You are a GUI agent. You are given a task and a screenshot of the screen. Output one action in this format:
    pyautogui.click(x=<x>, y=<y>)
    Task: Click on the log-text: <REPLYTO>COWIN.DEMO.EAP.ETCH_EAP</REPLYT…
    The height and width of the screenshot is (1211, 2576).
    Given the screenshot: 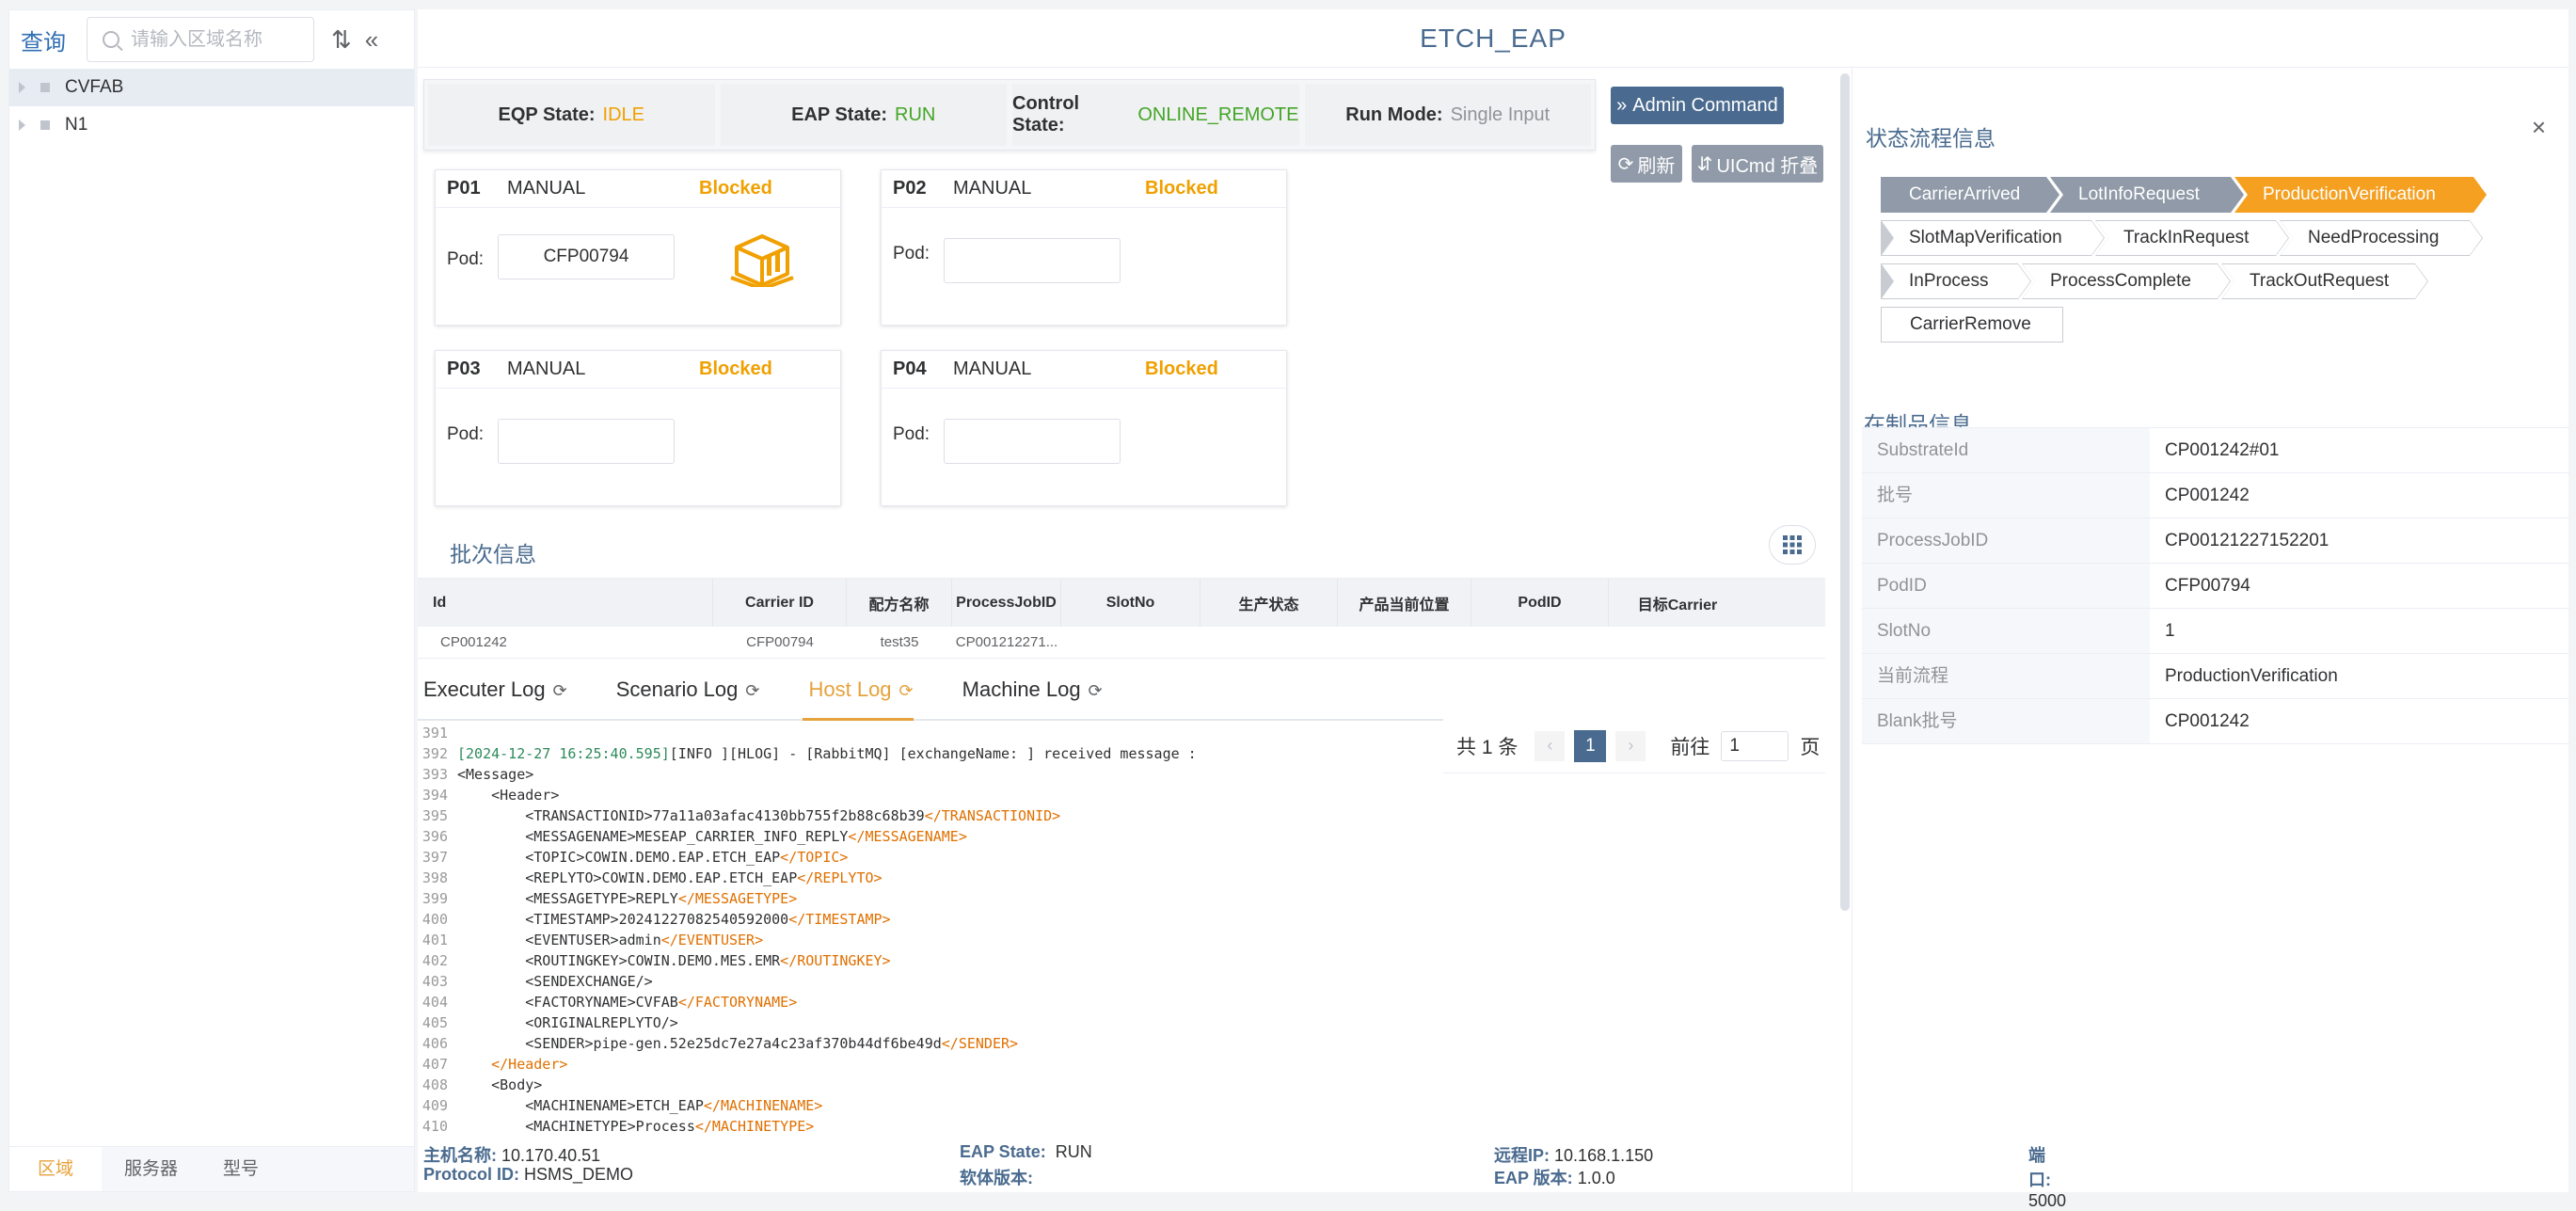 What is the action you would take?
    pyautogui.click(x=670, y=877)
    